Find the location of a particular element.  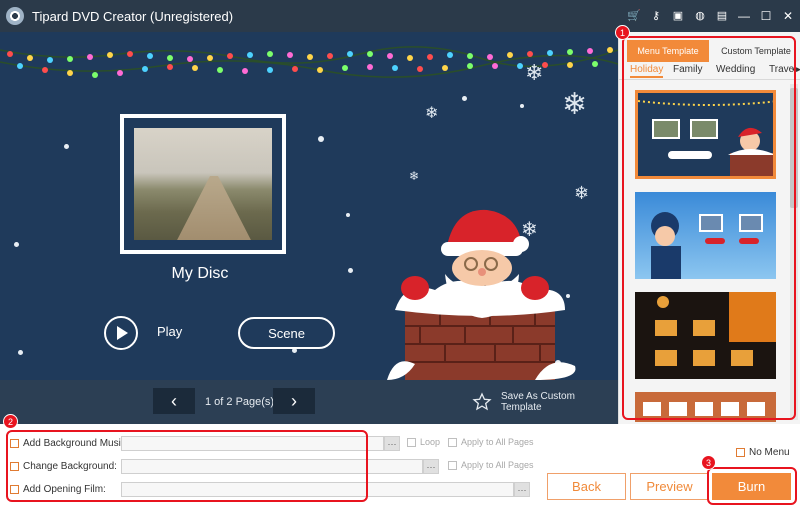

play-icon is located at coordinates (122, 333).